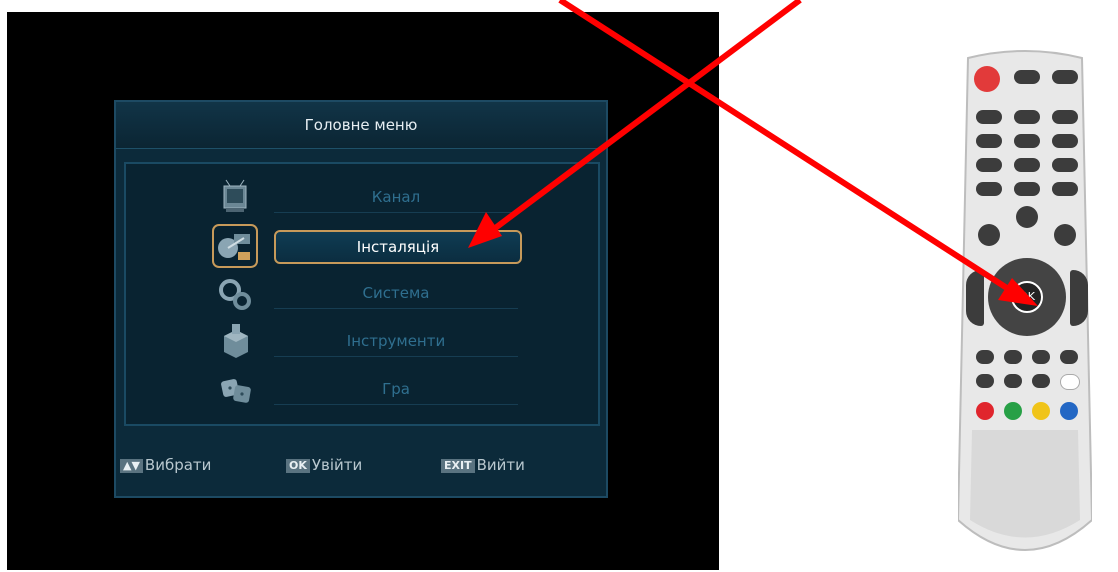 This screenshot has height=572, width=1118. Describe the element at coordinates (1013, 381) in the screenshot. I see `f2-button` at that location.